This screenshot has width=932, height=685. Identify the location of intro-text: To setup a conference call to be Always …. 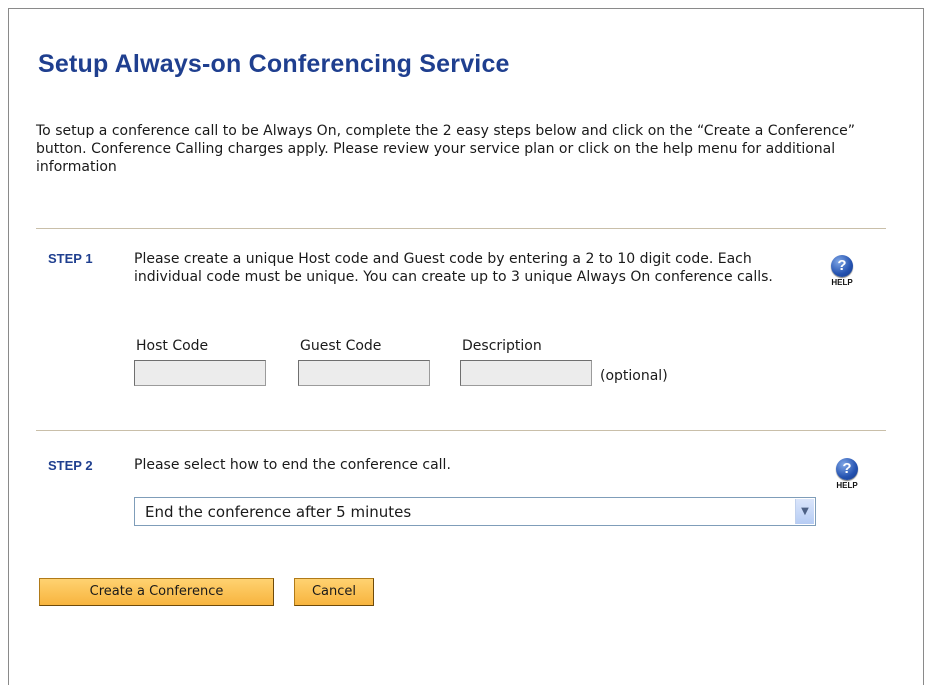
(446, 149).